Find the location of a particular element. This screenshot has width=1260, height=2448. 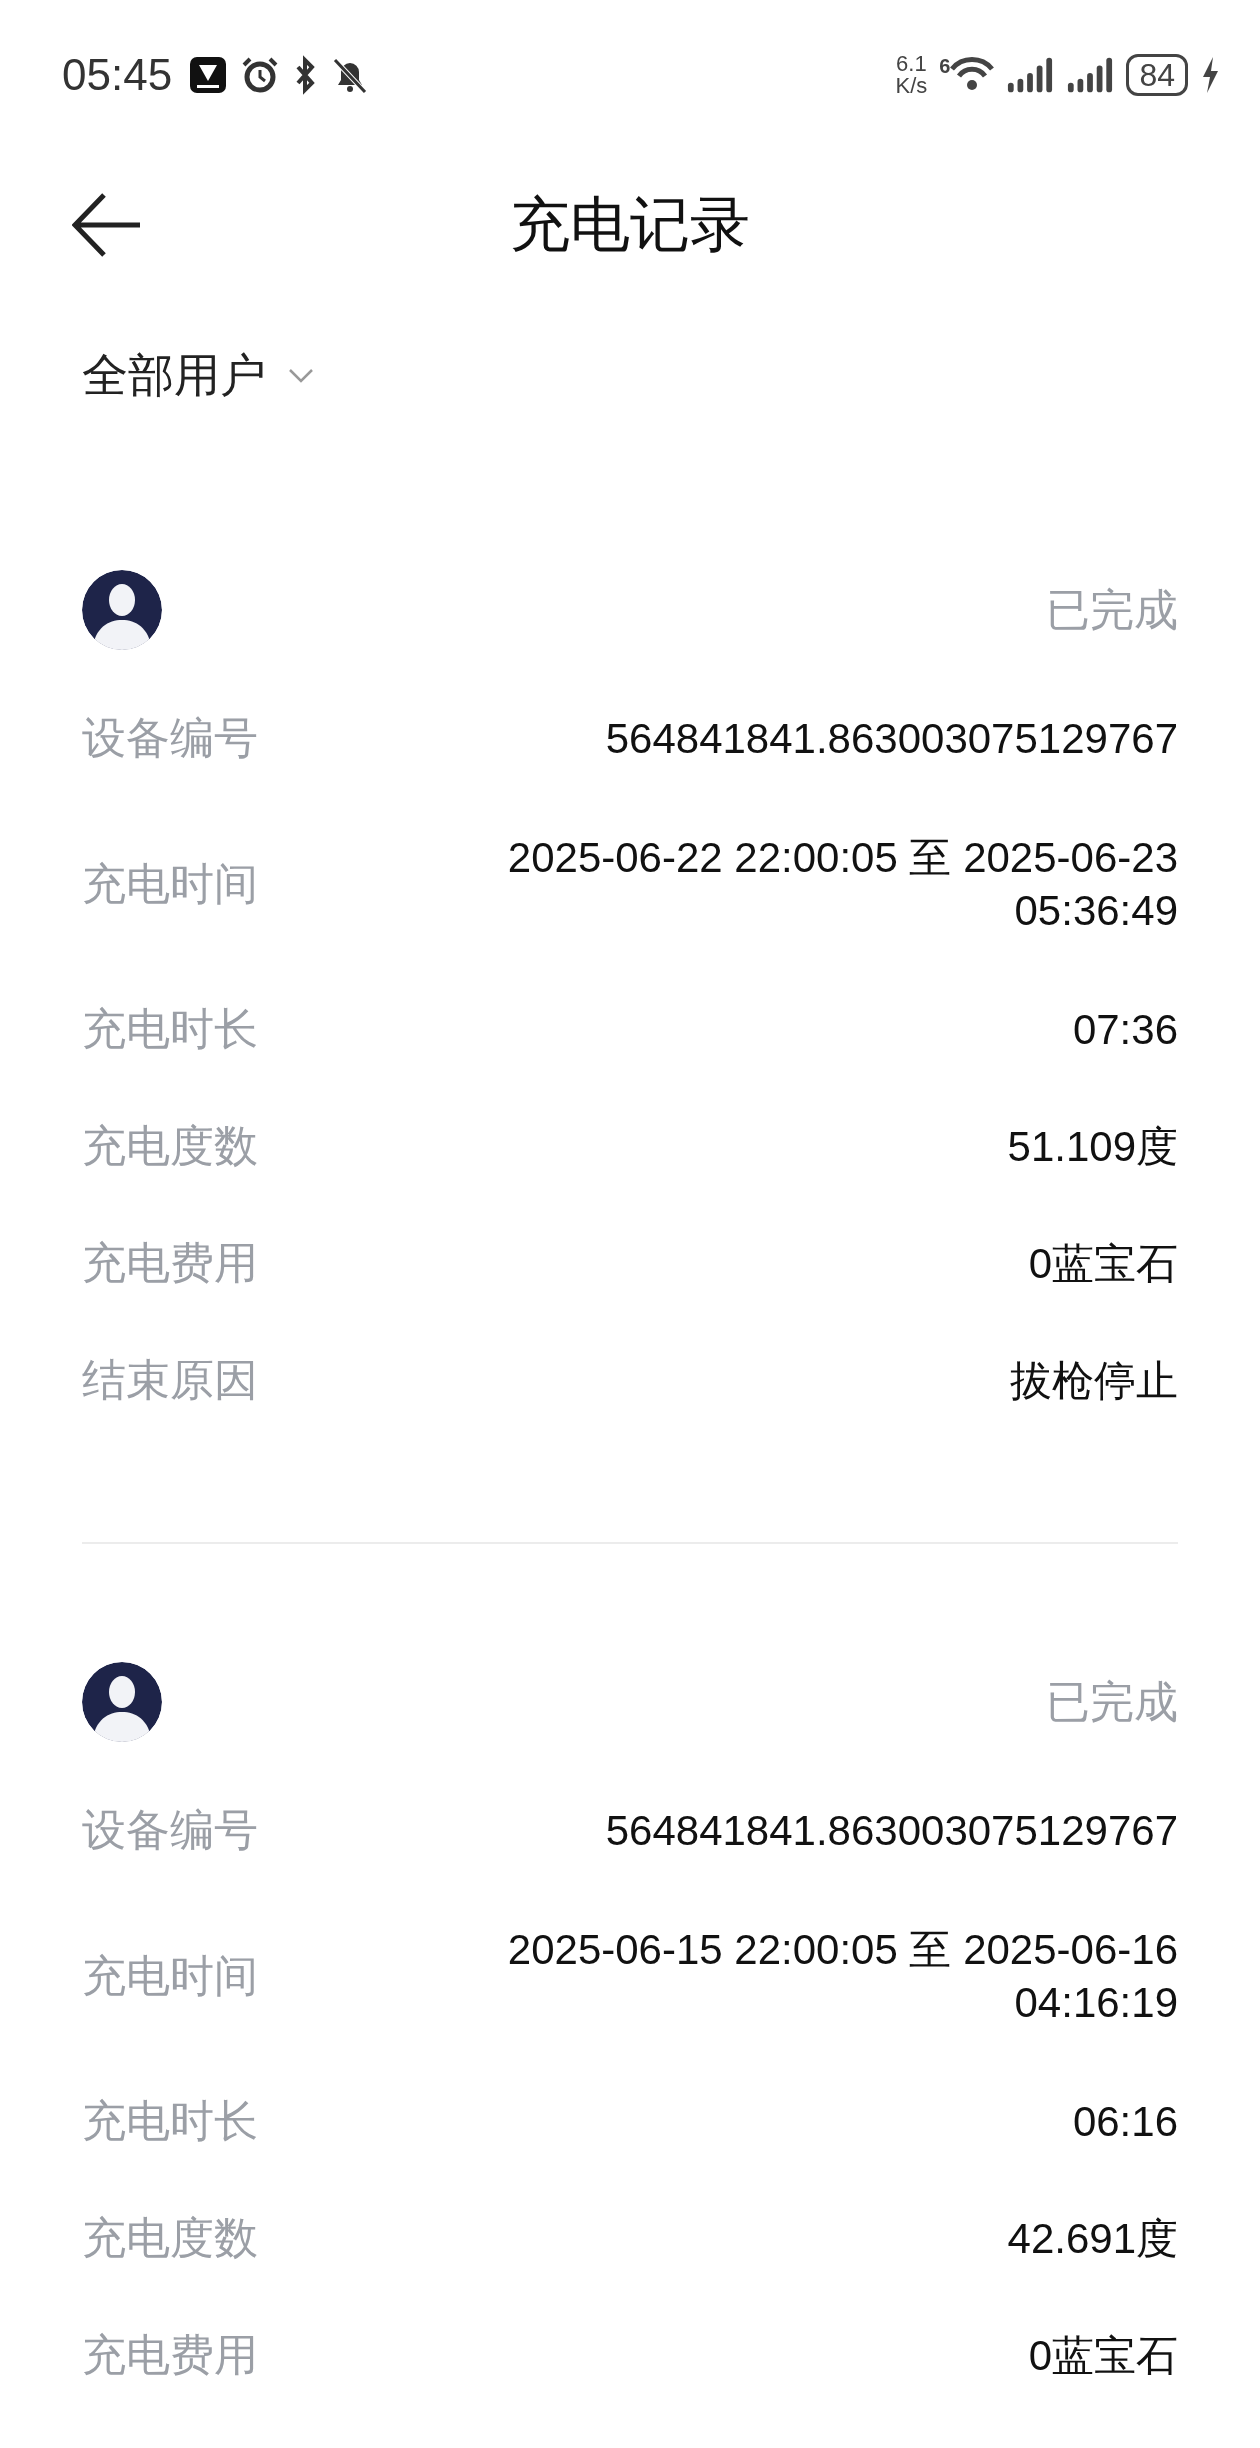

chevron-down-icon is located at coordinates (301, 376).